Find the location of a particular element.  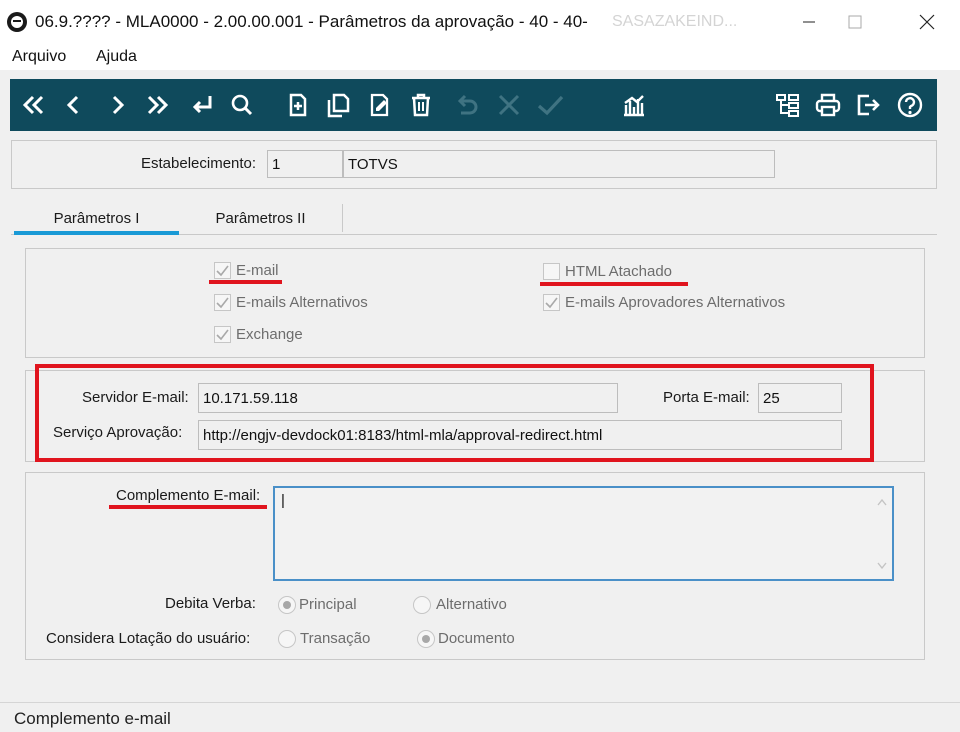

print-button is located at coordinates (828, 105).